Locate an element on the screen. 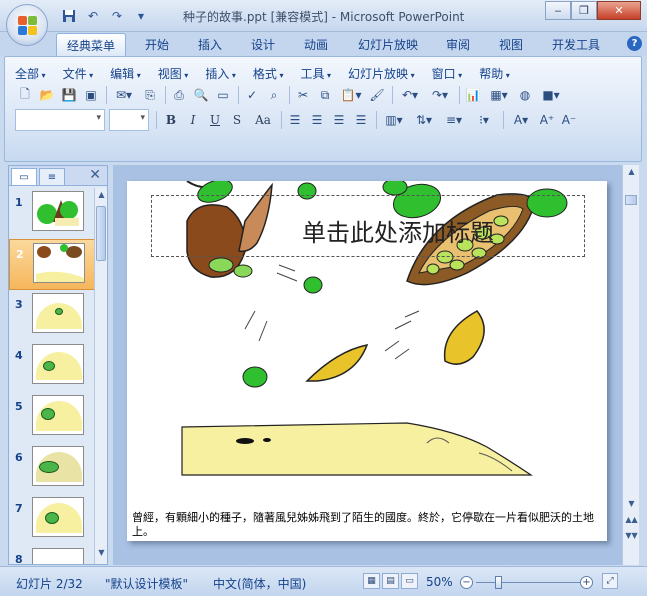  columns-icon: ▥▾ is located at coordinates (394, 120).